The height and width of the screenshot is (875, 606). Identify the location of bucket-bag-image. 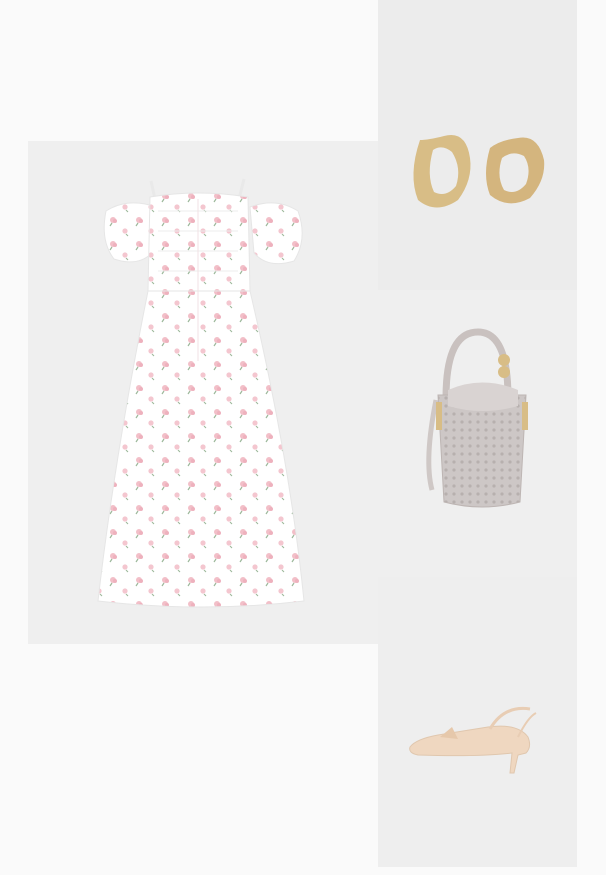
(477, 418).